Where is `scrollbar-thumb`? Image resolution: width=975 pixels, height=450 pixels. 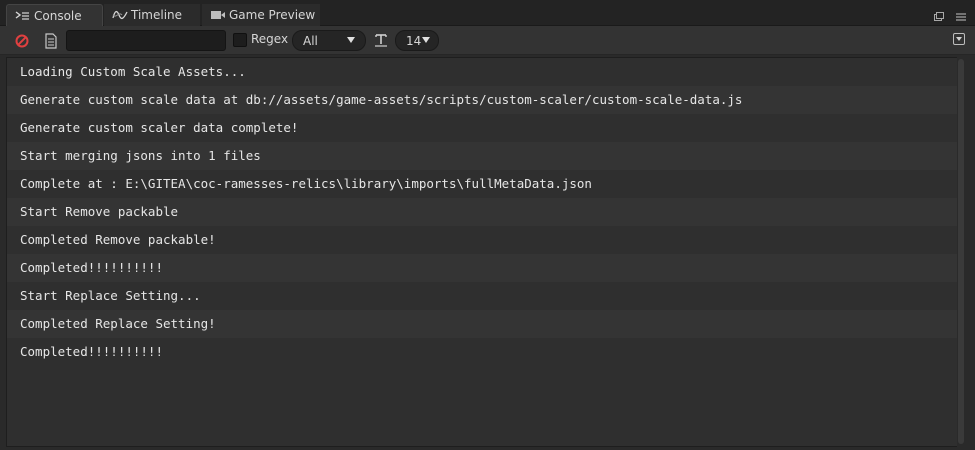 scrollbar-thumb is located at coordinates (961, 251).